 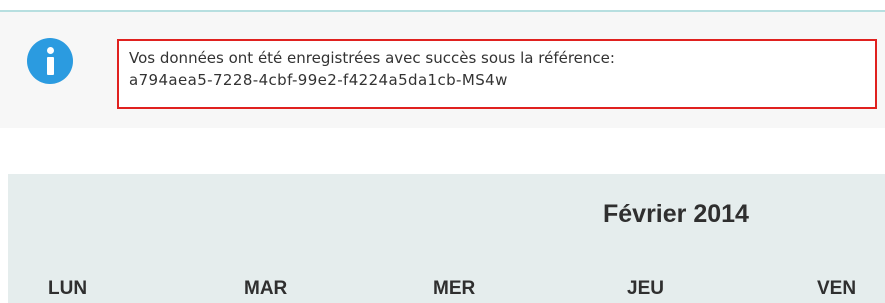 I want to click on calendar-month-title: Février 2014, so click(x=676, y=214).